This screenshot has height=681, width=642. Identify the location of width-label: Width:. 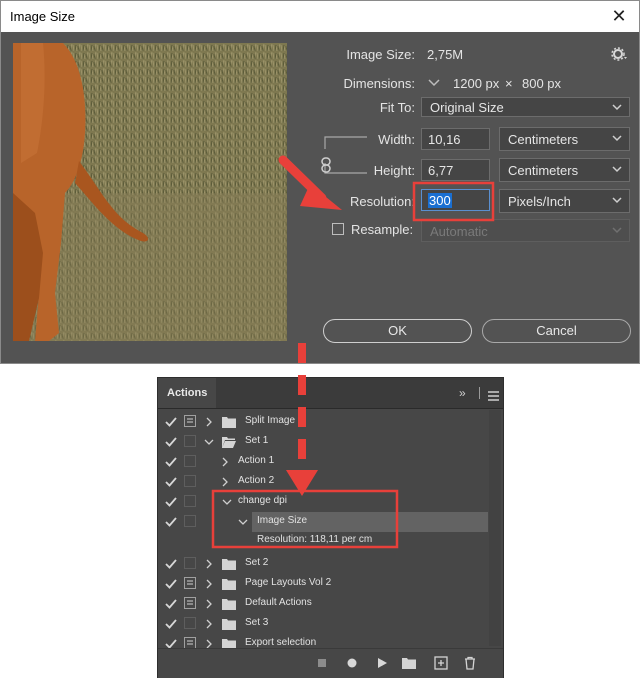
(396, 139).